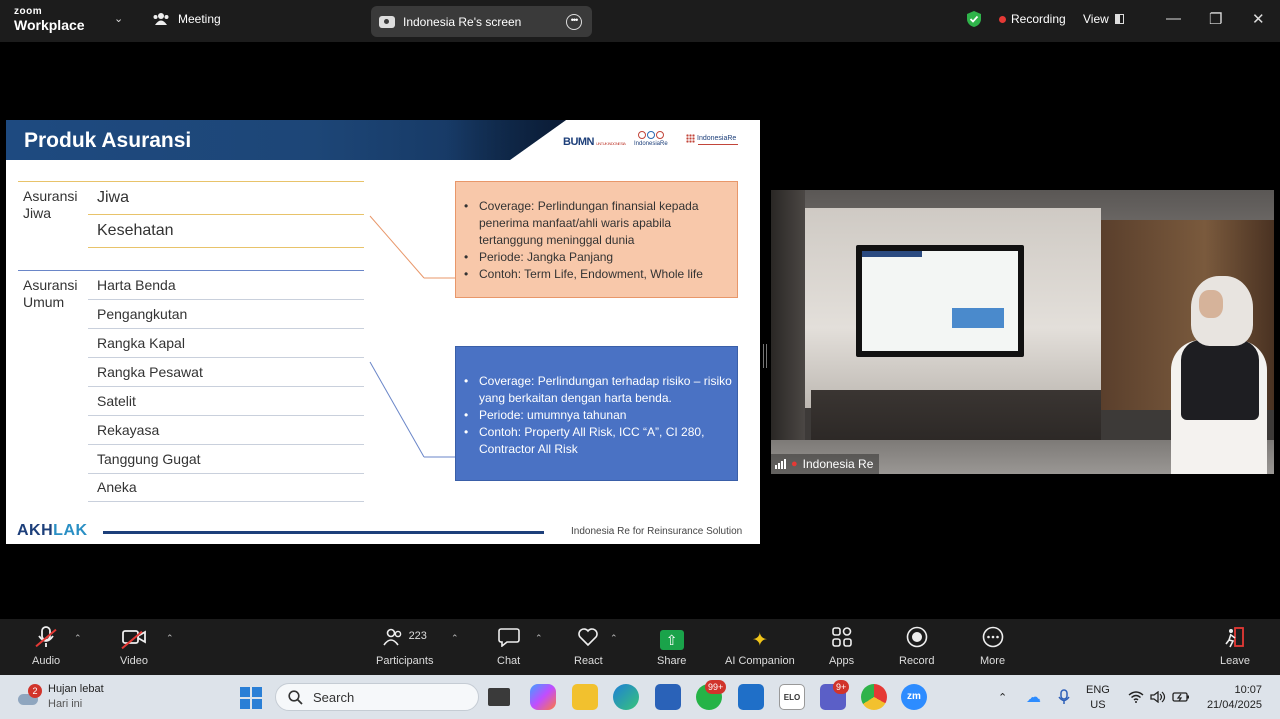  What do you see at coordinates (161, 19) in the screenshot?
I see `meeting-icon` at bounding box center [161, 19].